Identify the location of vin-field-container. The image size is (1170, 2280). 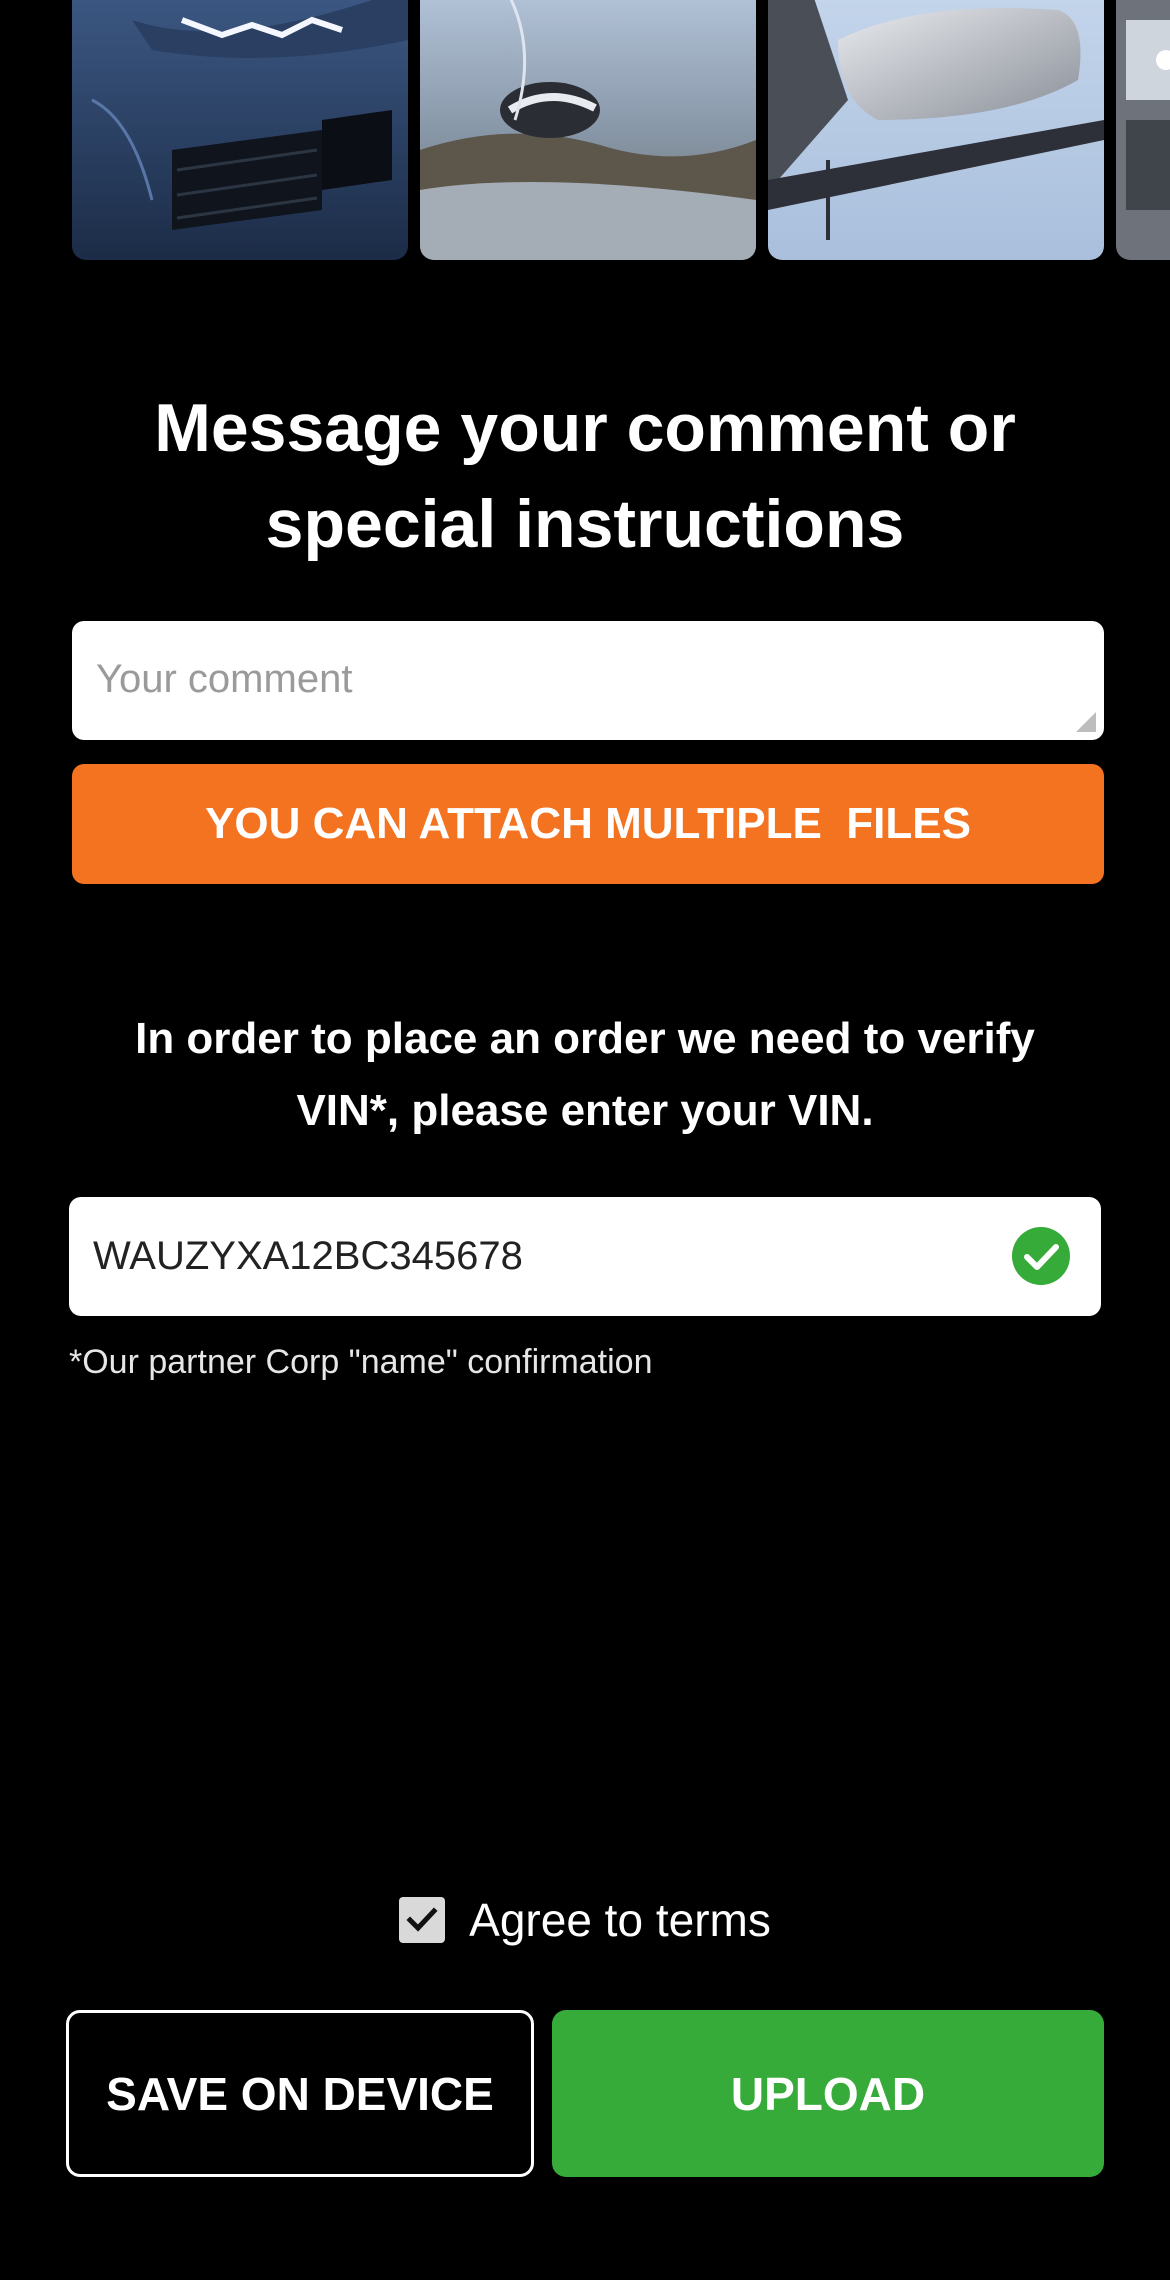
(585, 1256).